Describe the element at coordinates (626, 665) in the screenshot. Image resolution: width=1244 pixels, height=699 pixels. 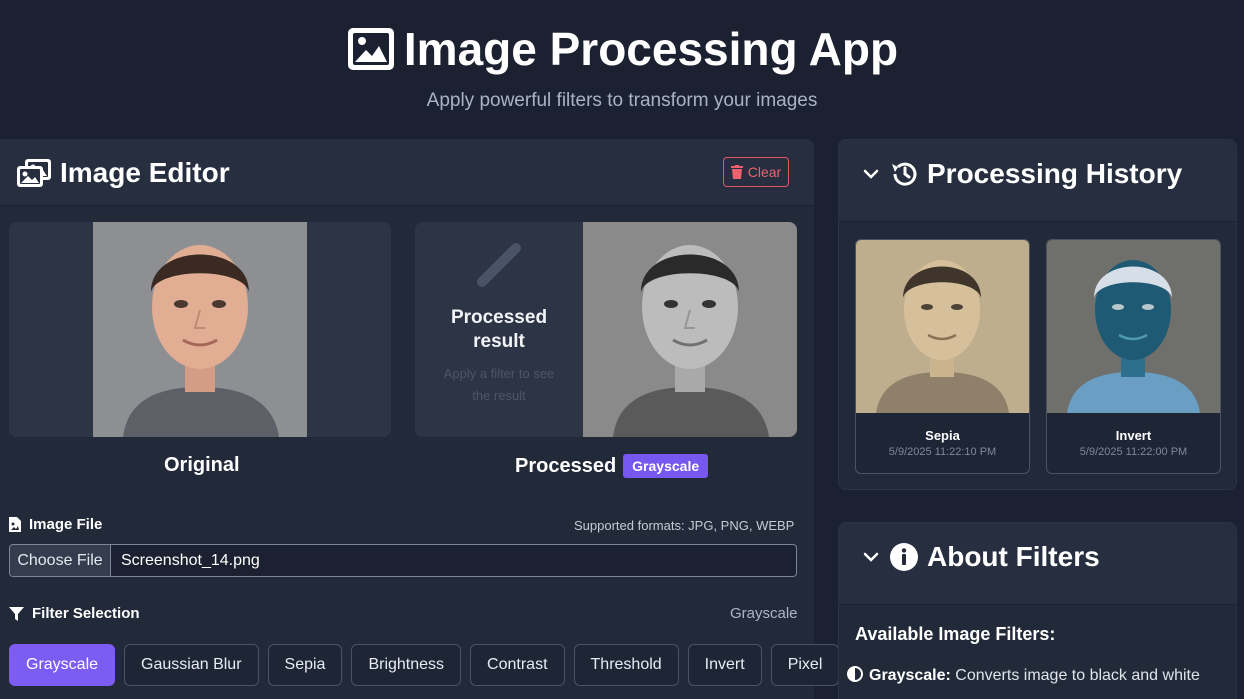
I see `filter-threshold-button: Threshold` at that location.